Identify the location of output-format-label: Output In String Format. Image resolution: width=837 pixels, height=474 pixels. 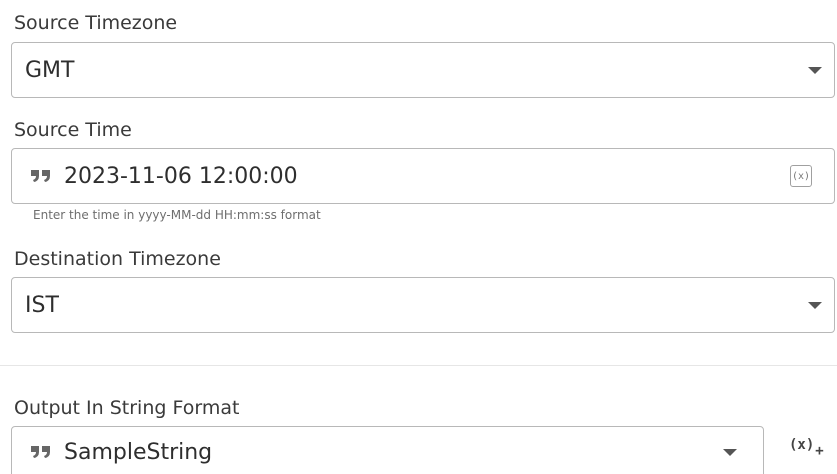
(127, 408).